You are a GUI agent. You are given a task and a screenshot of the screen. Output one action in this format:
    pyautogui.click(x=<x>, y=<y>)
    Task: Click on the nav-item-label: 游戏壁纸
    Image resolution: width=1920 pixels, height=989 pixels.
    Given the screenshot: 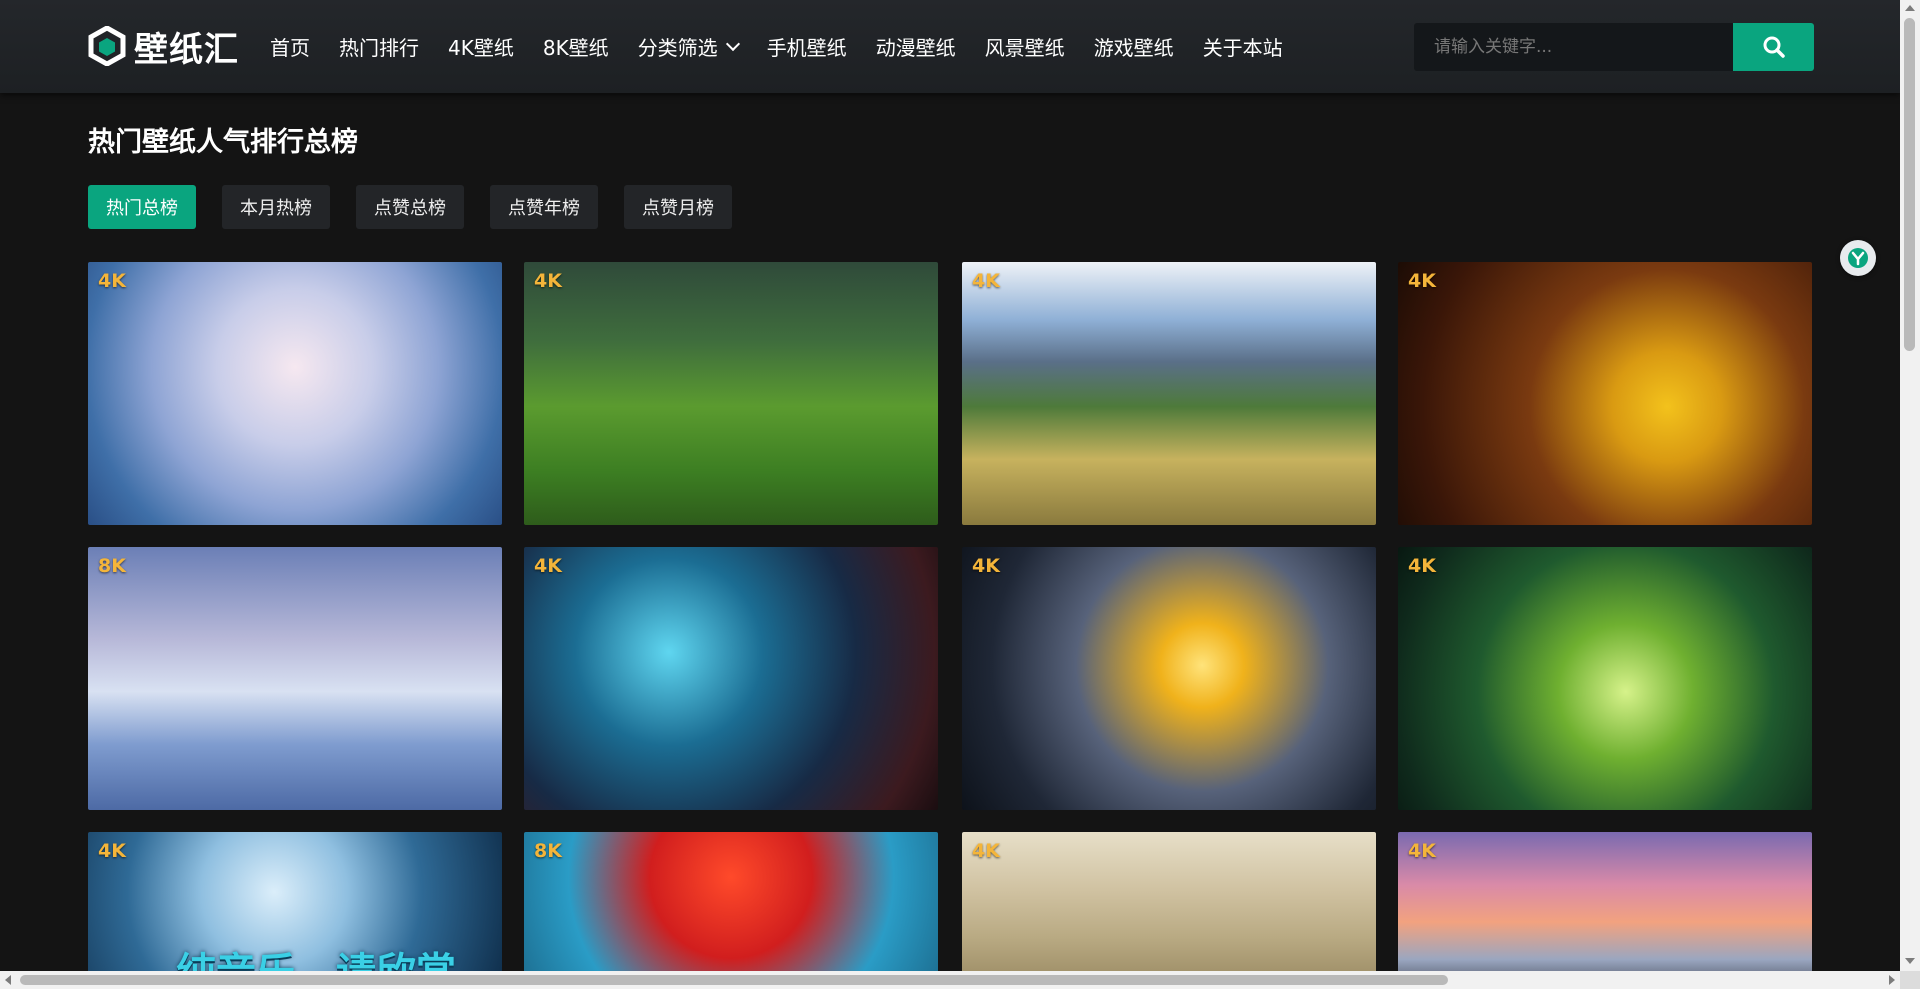 What is the action you would take?
    pyautogui.click(x=1133, y=48)
    